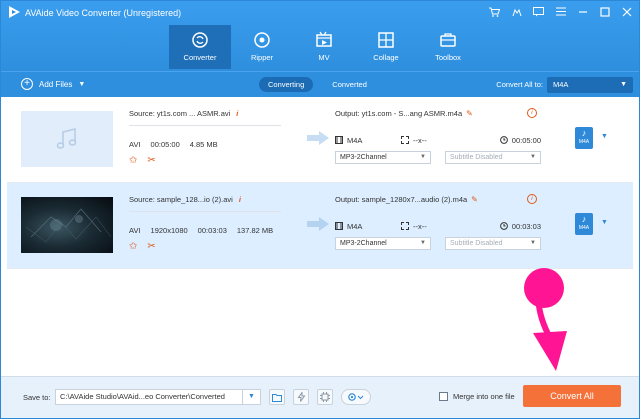 The width and height of the screenshot is (640, 419). I want to click on add-files-button: + Add Files ▼, so click(53, 84).